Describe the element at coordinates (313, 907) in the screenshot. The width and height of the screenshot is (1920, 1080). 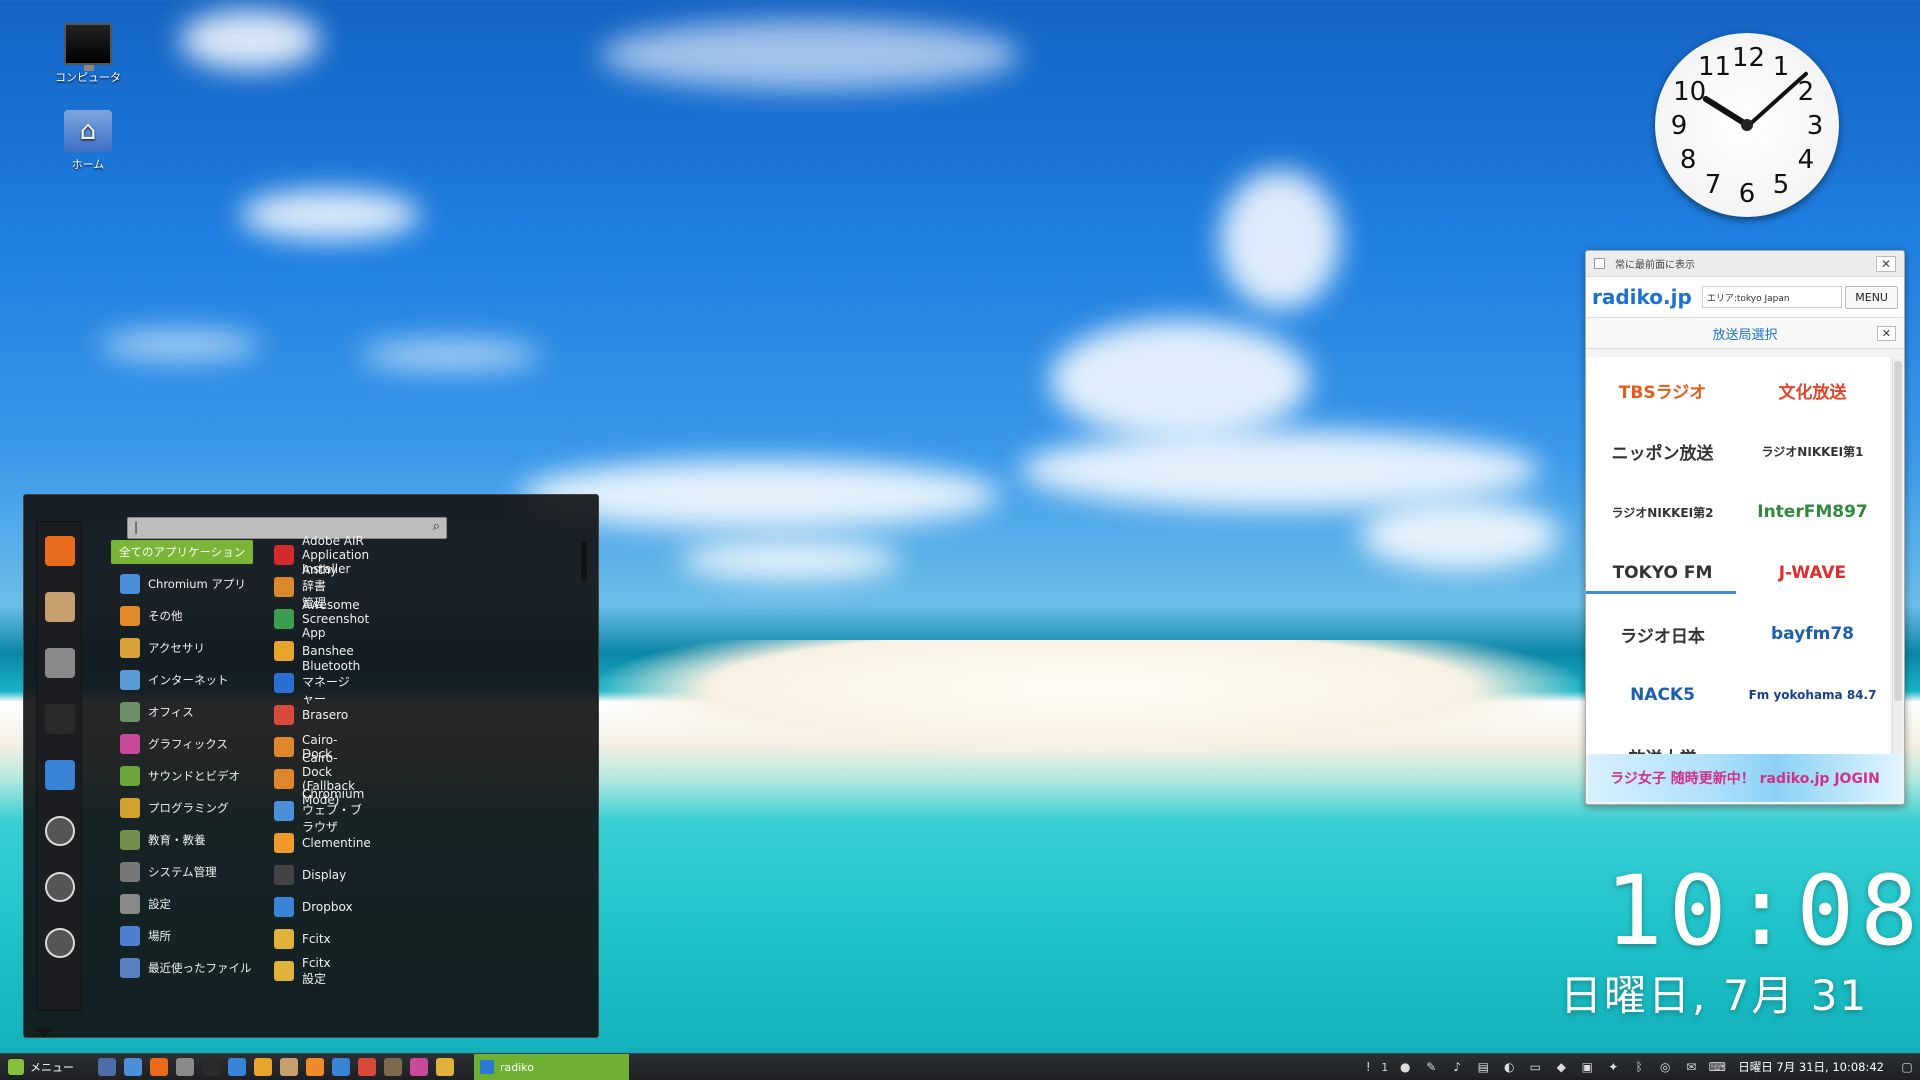
I see `app-item: Dropbox` at that location.